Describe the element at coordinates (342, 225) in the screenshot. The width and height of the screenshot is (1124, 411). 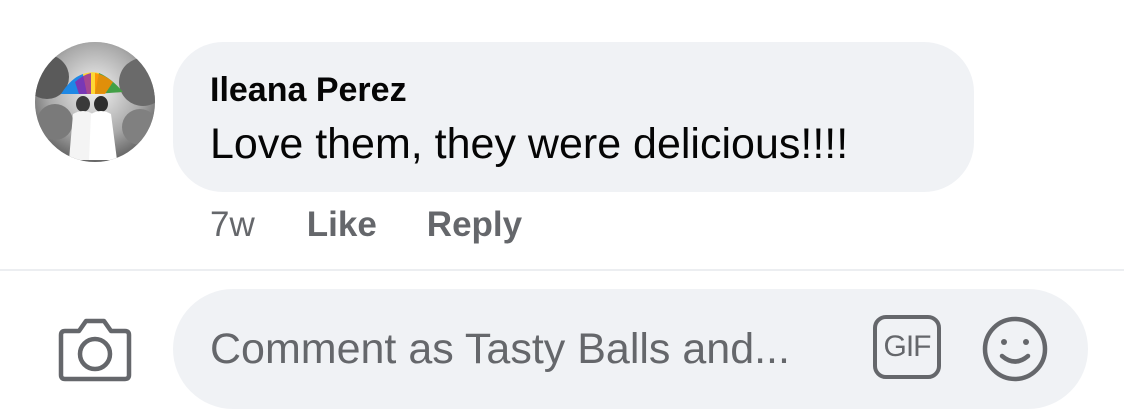
I see `like-button: Like` at that location.